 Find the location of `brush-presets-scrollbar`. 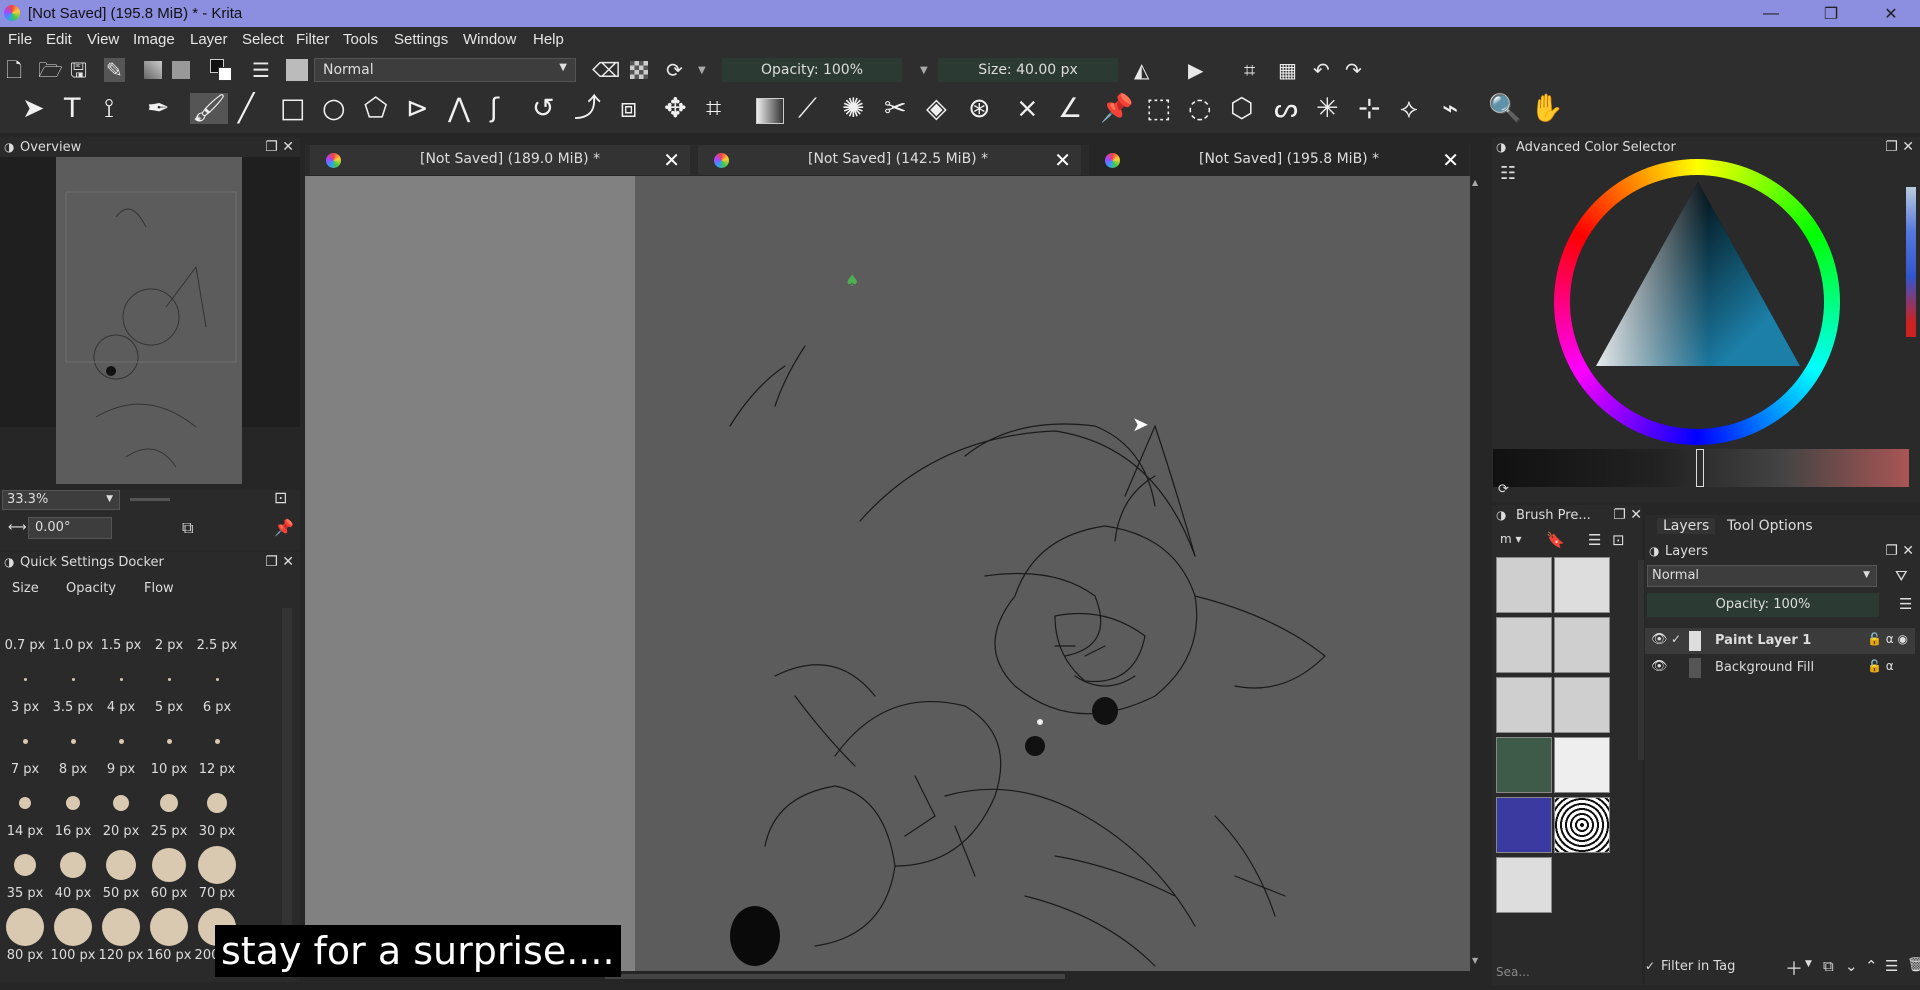

brush-presets-scrollbar is located at coordinates (1641, 660).